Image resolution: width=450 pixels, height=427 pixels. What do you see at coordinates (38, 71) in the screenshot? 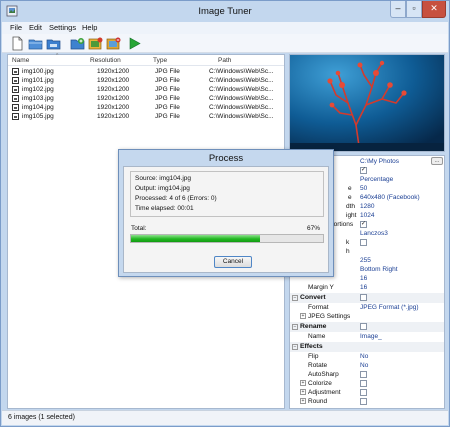
I see `file-name: img100.jpg` at bounding box center [38, 71].